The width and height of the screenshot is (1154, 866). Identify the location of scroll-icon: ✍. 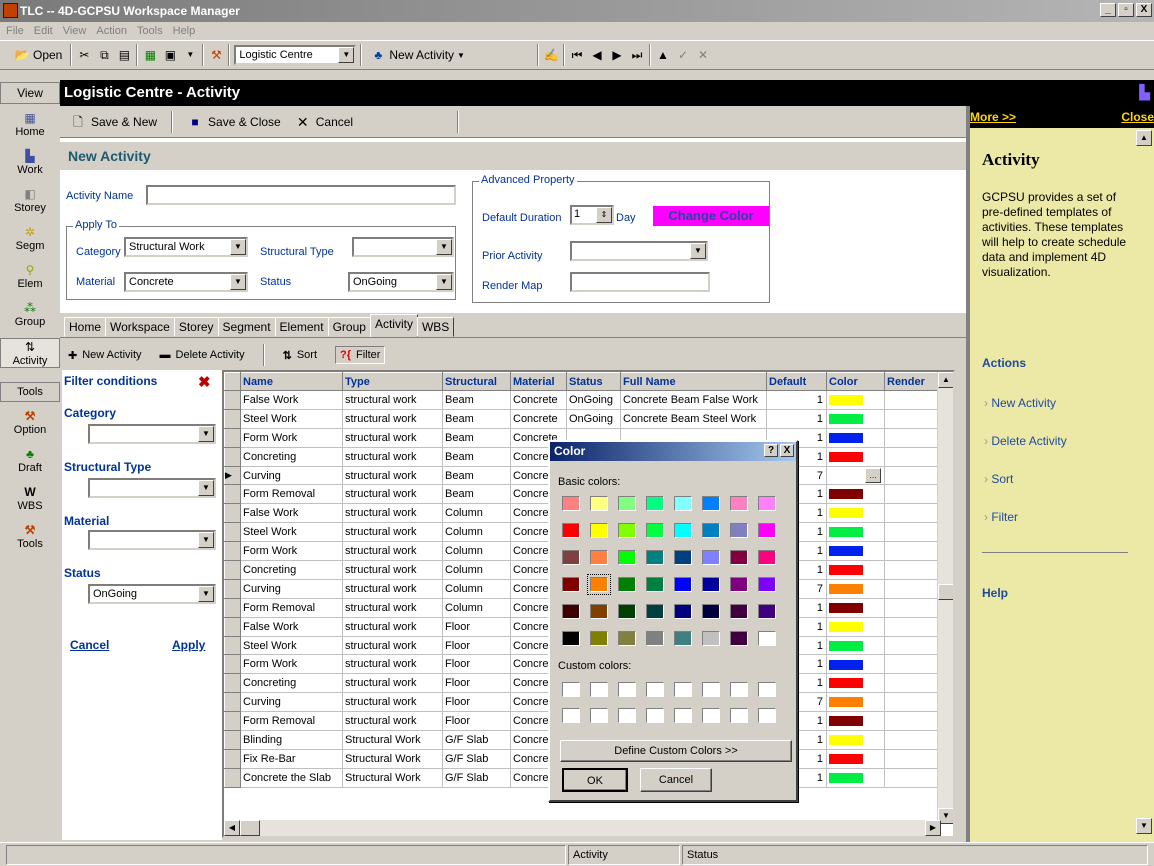
(551, 55).